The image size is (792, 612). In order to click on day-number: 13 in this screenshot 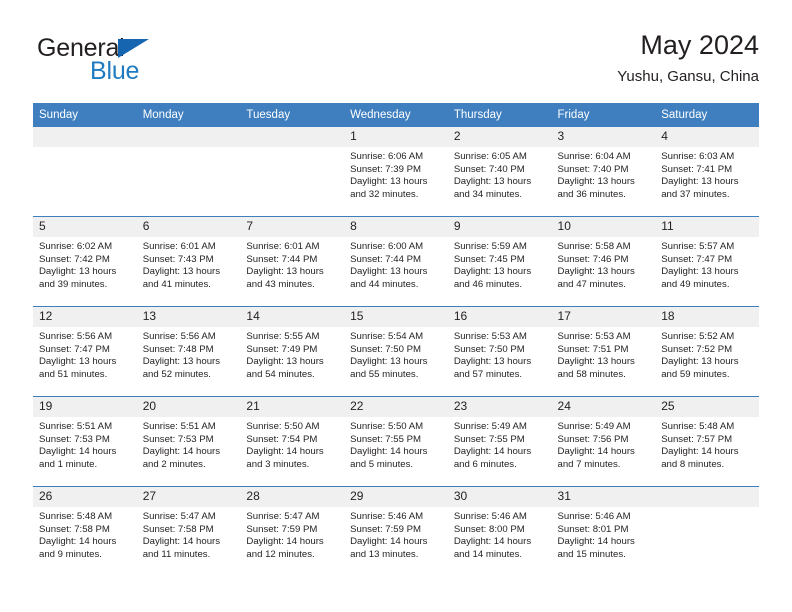, I will do `click(188, 317)`.